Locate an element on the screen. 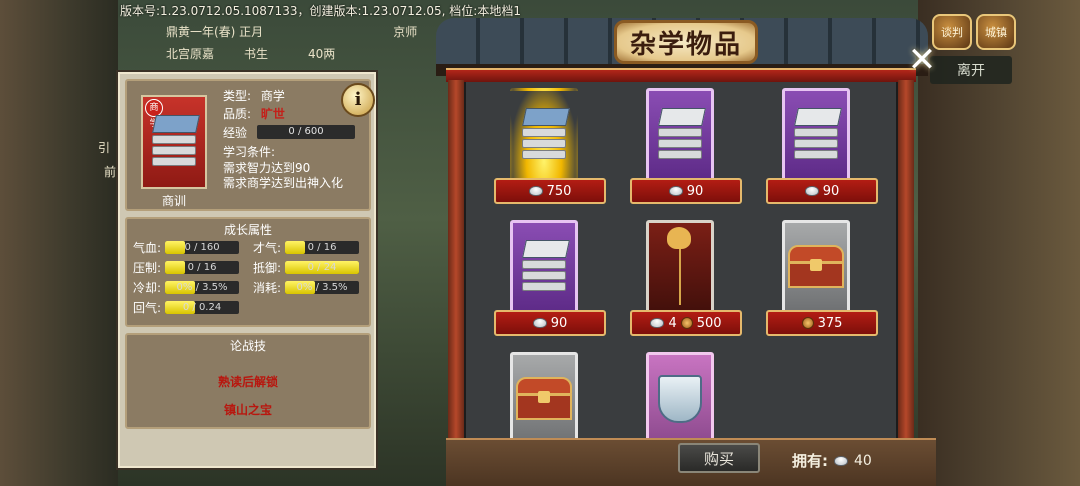 This screenshot has width=1080, height=486. phoenix-hairpin-icon is located at coordinates (679, 267).